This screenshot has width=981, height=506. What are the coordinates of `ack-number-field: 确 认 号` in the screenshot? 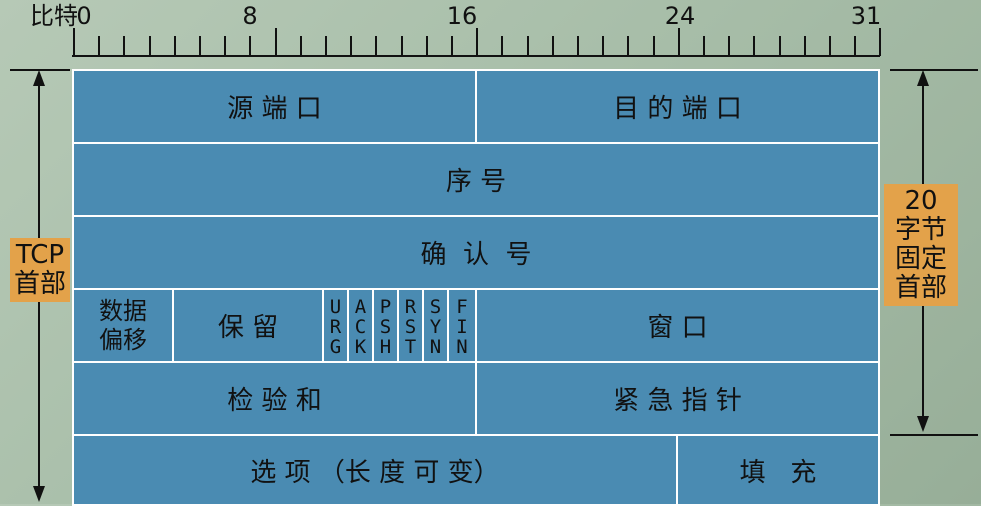 It's located at (476, 252).